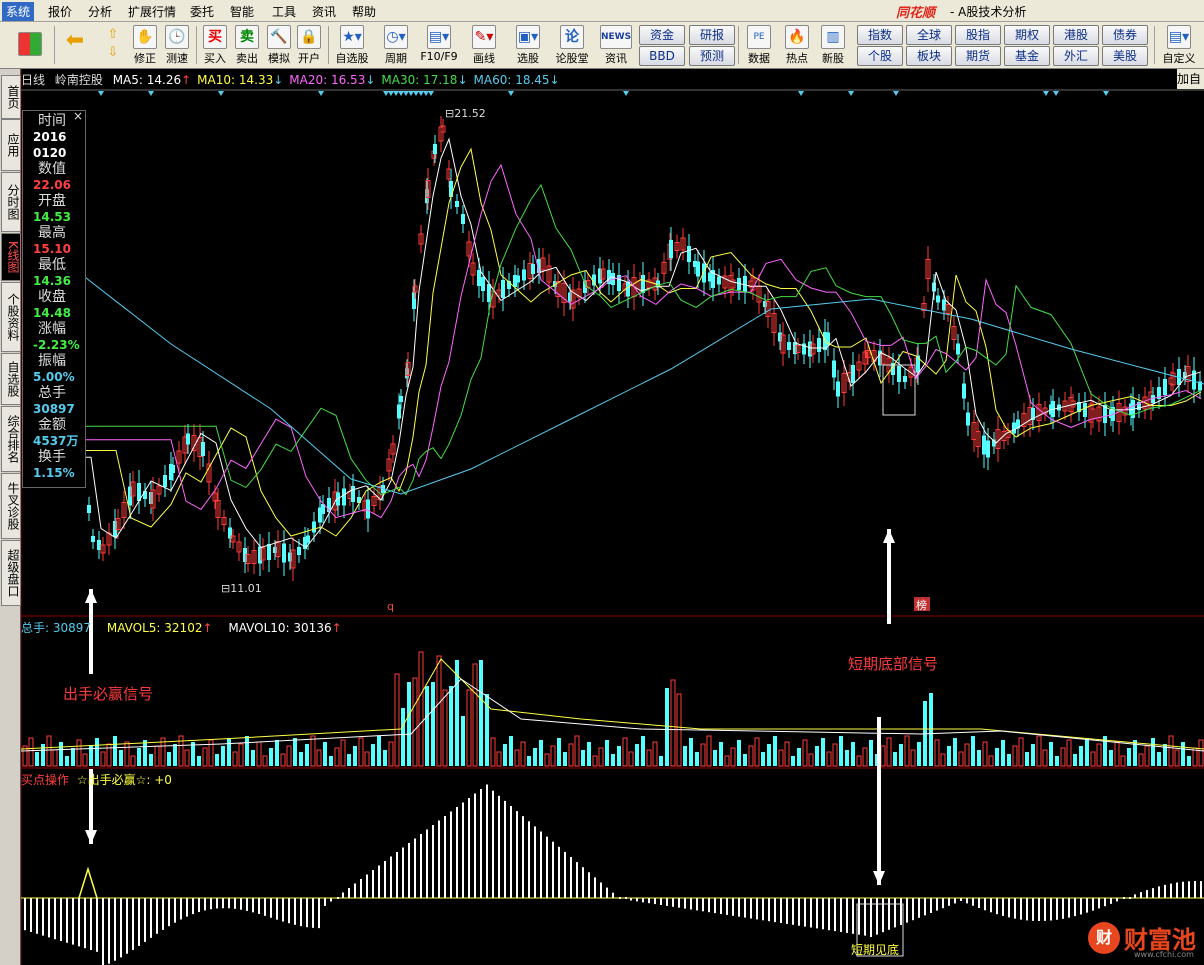 Image resolution: width=1204 pixels, height=965 pixels. I want to click on quick-forecast: 预测, so click(712, 56).